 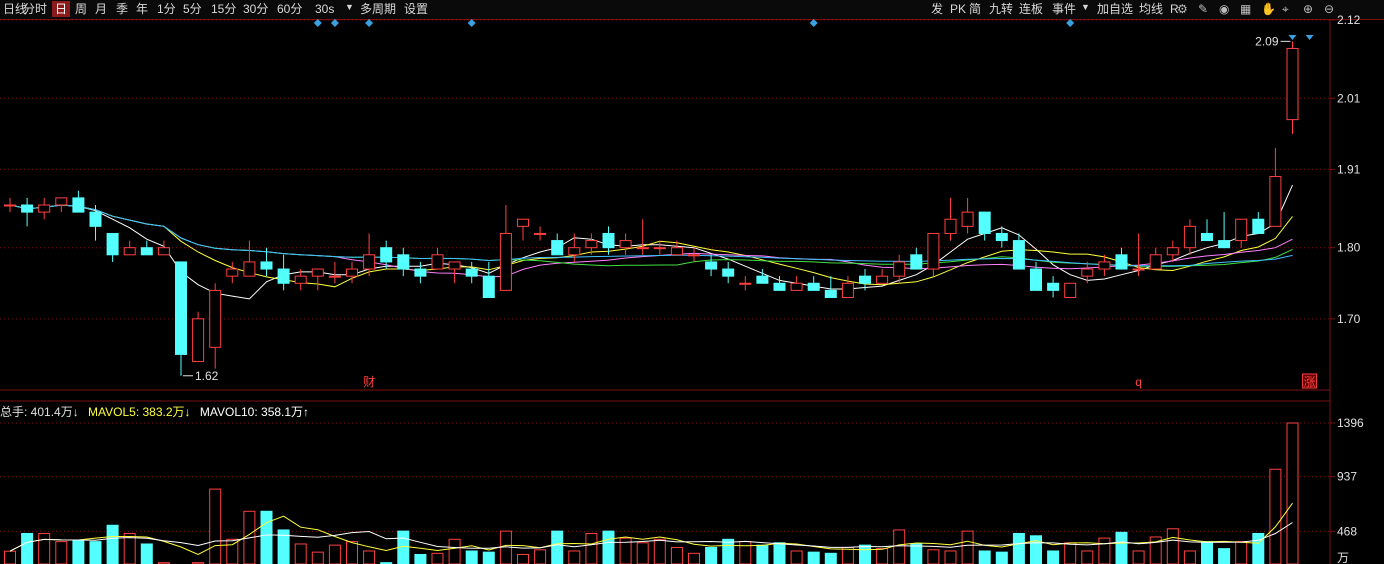 I want to click on info-marker: 涨, so click(x=1310, y=381).